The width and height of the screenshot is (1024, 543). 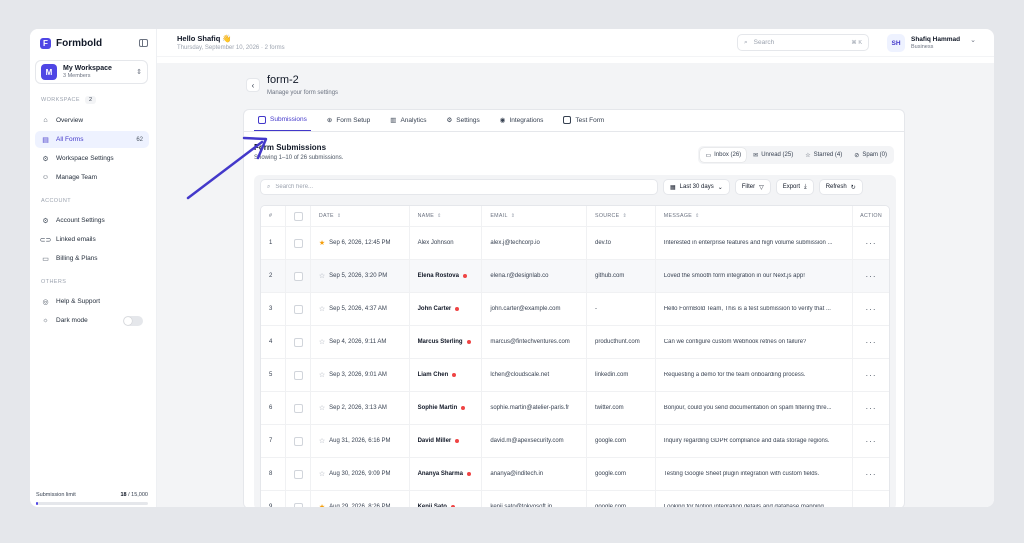 What do you see at coordinates (92, 139) in the screenshot?
I see `sidebar-item-all-forms: ▤ All Forms 62` at bounding box center [92, 139].